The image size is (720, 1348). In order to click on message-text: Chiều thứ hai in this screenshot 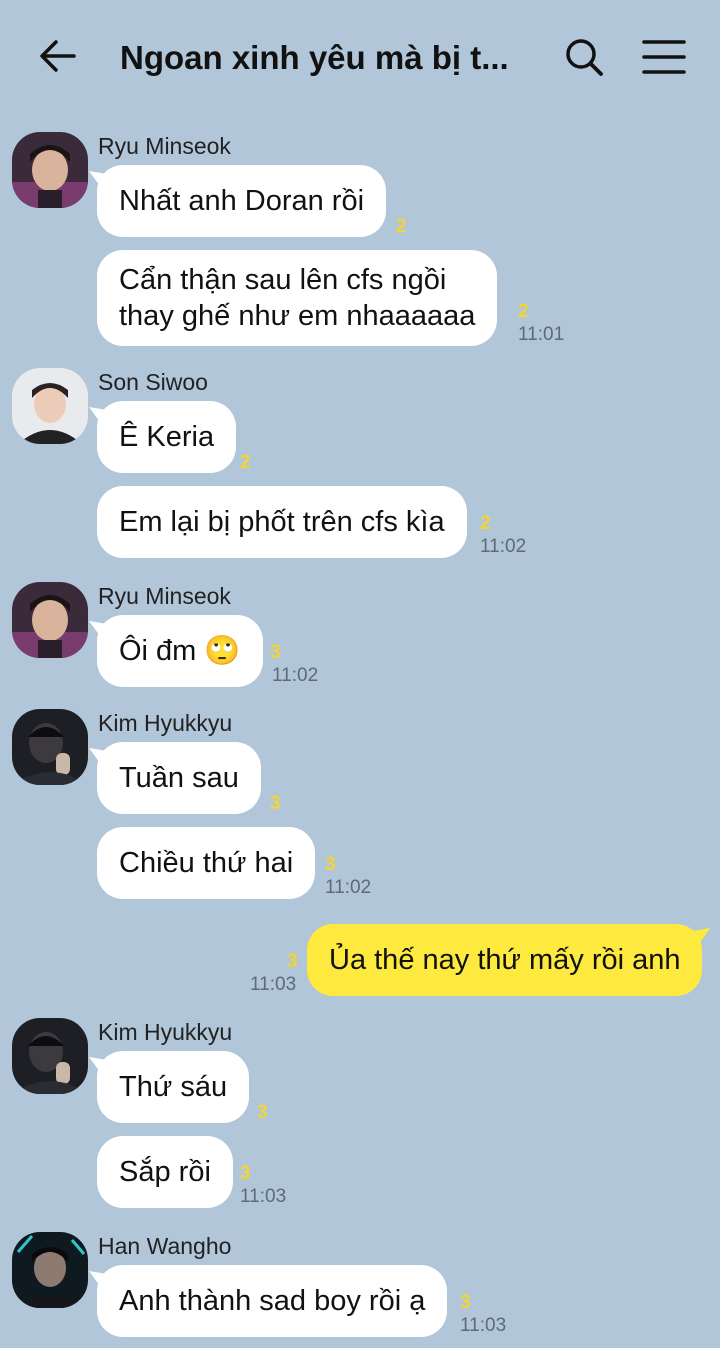, I will do `click(206, 863)`.